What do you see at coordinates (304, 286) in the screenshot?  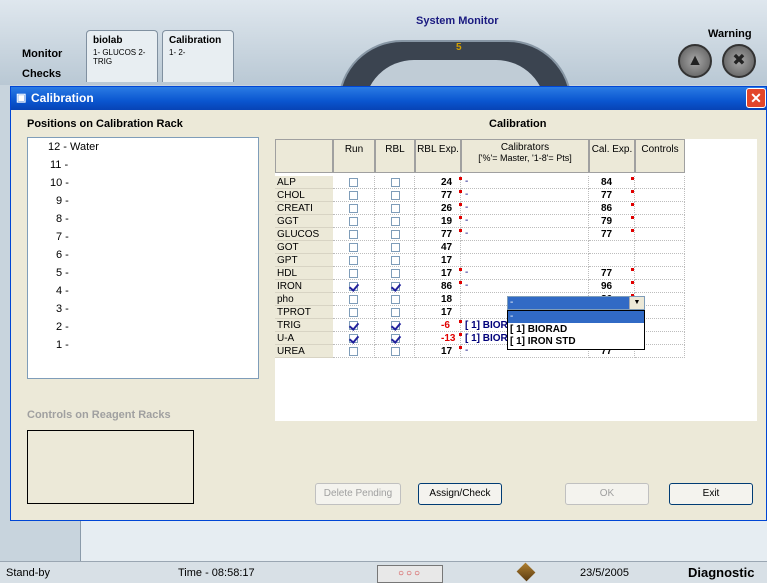 I see `row-name: IRON` at bounding box center [304, 286].